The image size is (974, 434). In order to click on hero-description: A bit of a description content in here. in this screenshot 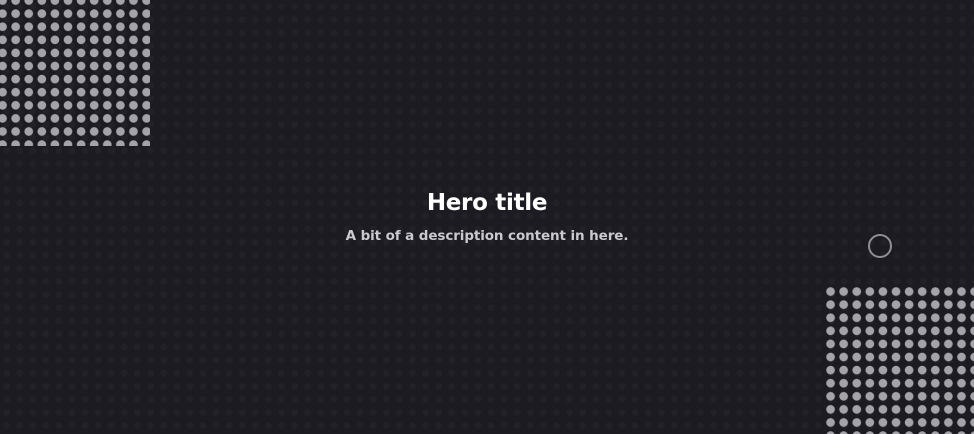, I will do `click(487, 236)`.